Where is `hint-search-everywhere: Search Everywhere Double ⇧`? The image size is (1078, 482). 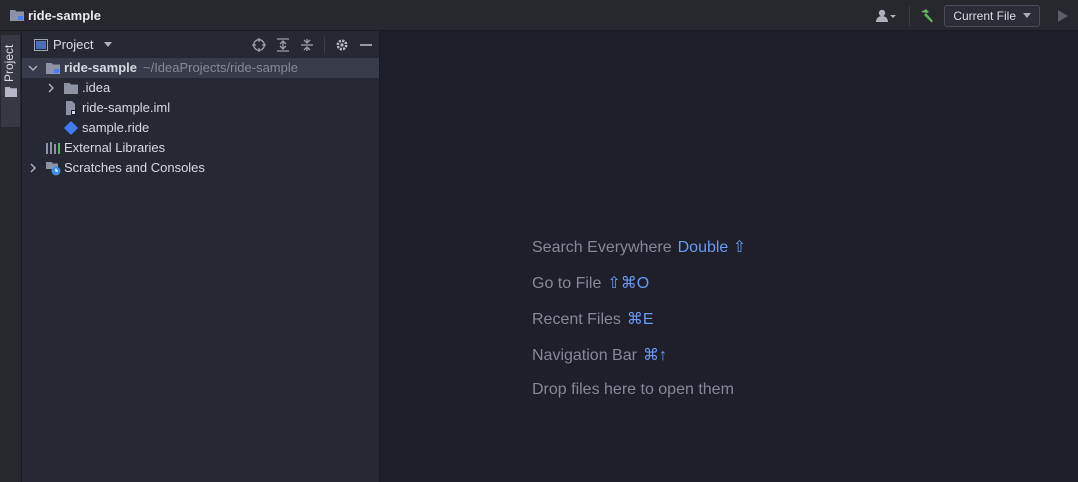
hint-search-everywhere: Search Everywhere Double ⇧ is located at coordinates (639, 247).